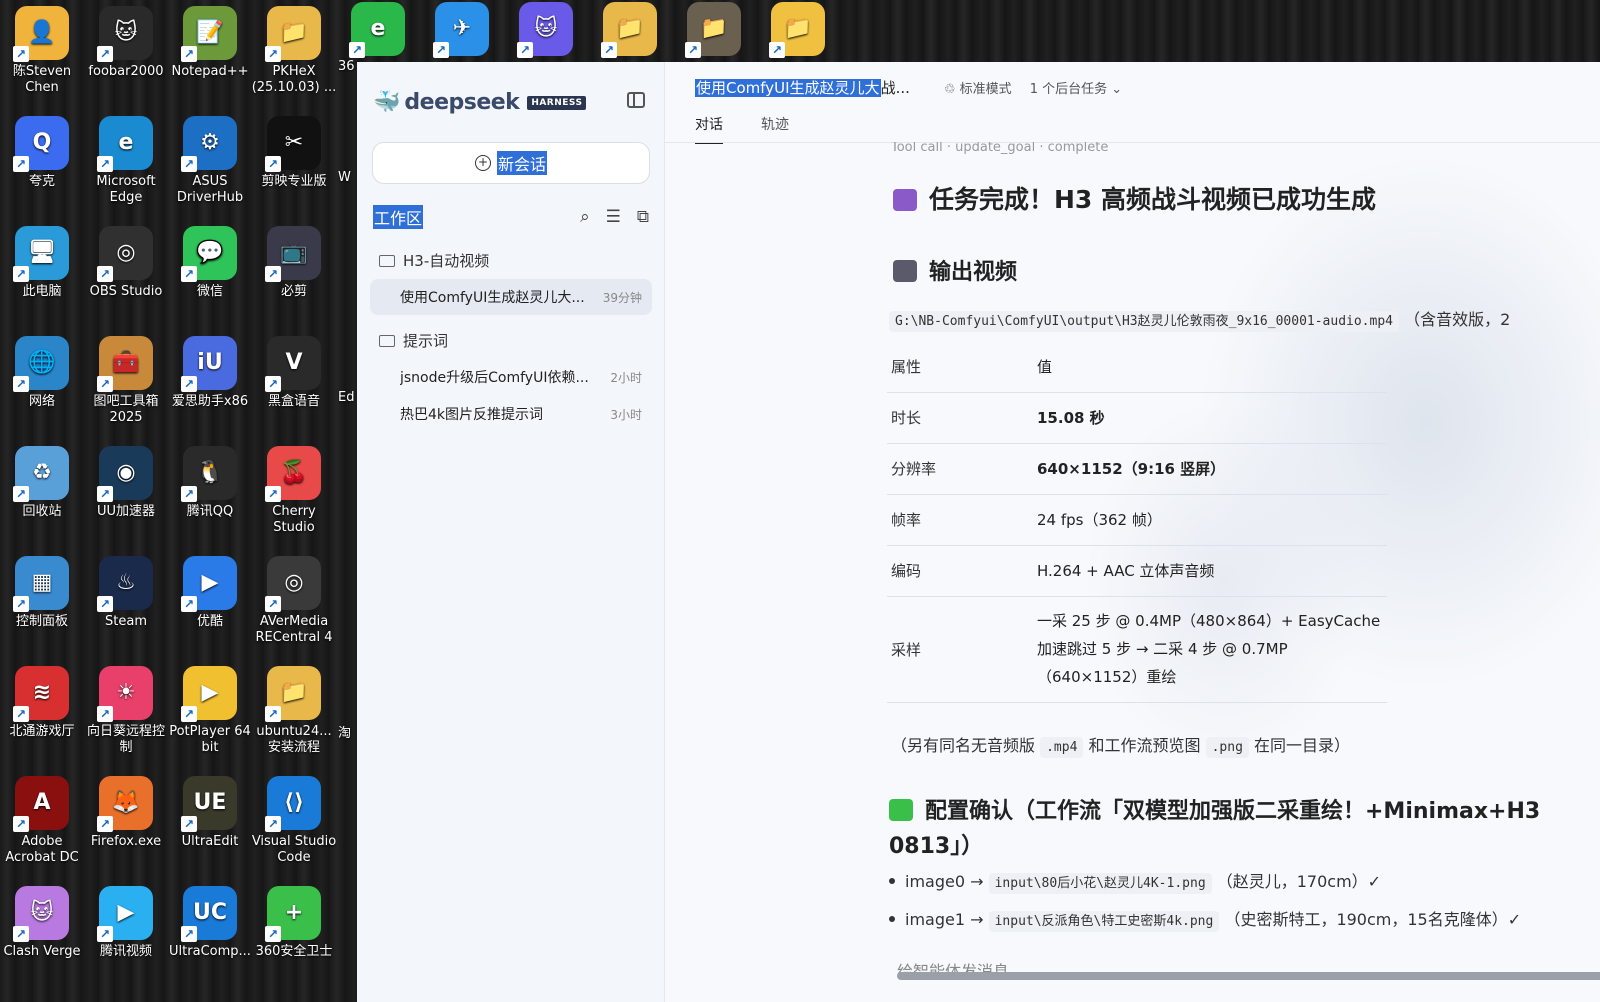  What do you see at coordinates (126, 841) in the screenshot?
I see `desktop-icon-label: Firefox.exe` at bounding box center [126, 841].